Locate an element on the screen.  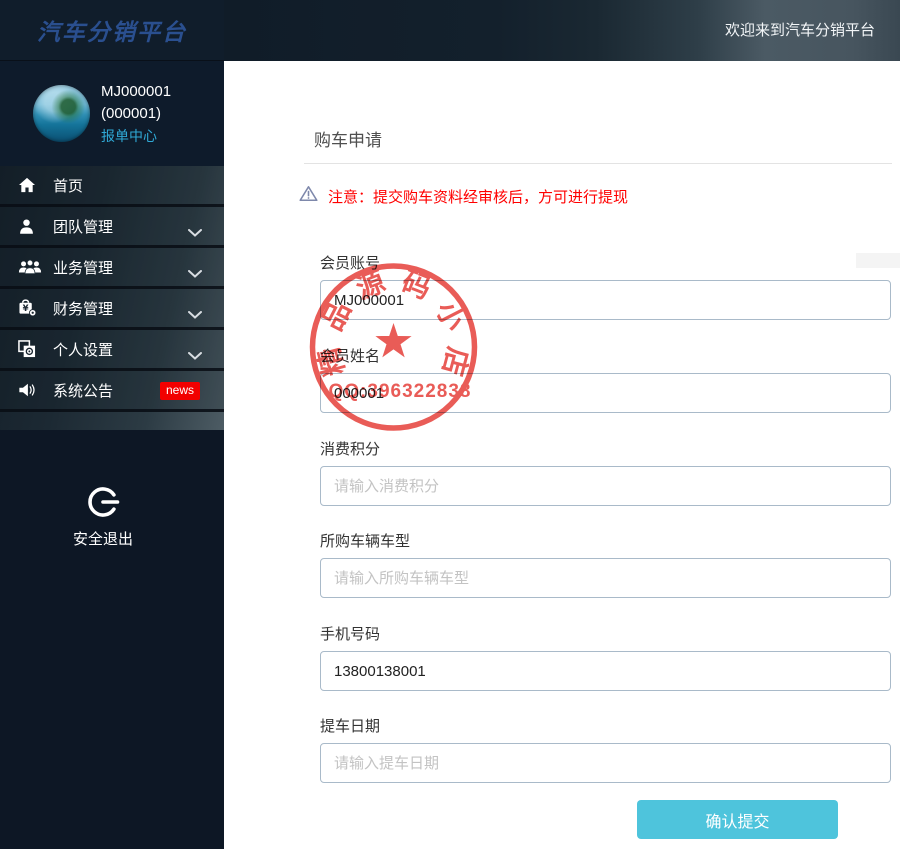
sidebar-item-settings: 个人设置 is located at coordinates (112, 350).